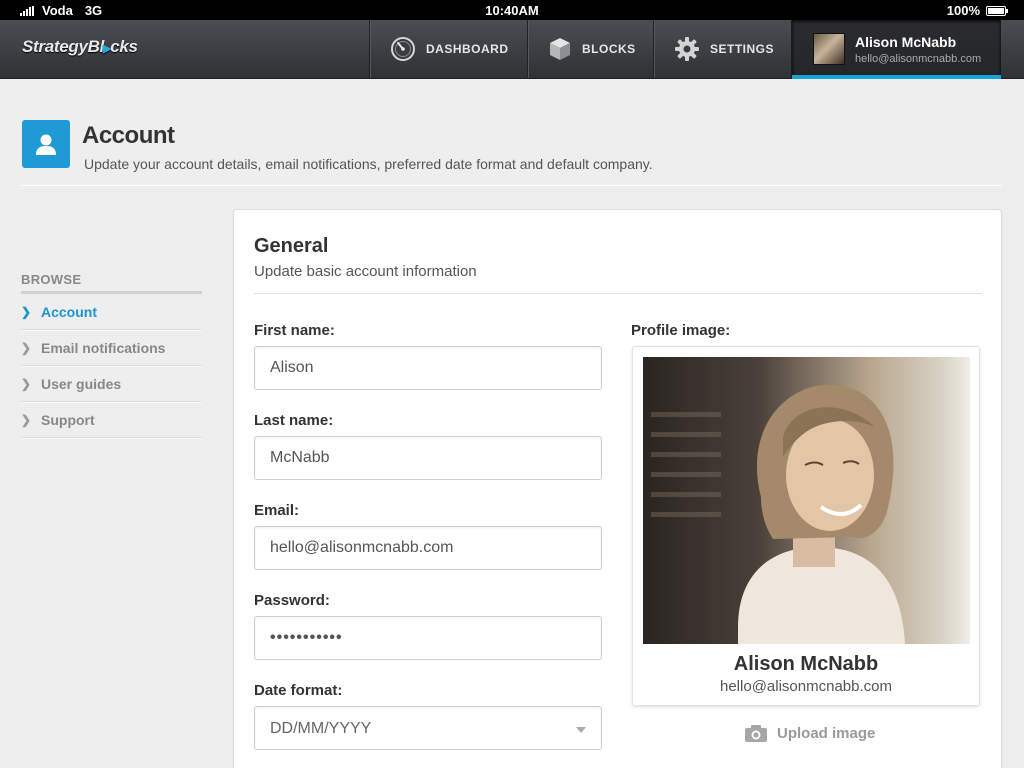 Image resolution: width=1024 pixels, height=768 pixels. Describe the element at coordinates (96, 46) in the screenshot. I see `logo-text-part2: Bl` at that location.